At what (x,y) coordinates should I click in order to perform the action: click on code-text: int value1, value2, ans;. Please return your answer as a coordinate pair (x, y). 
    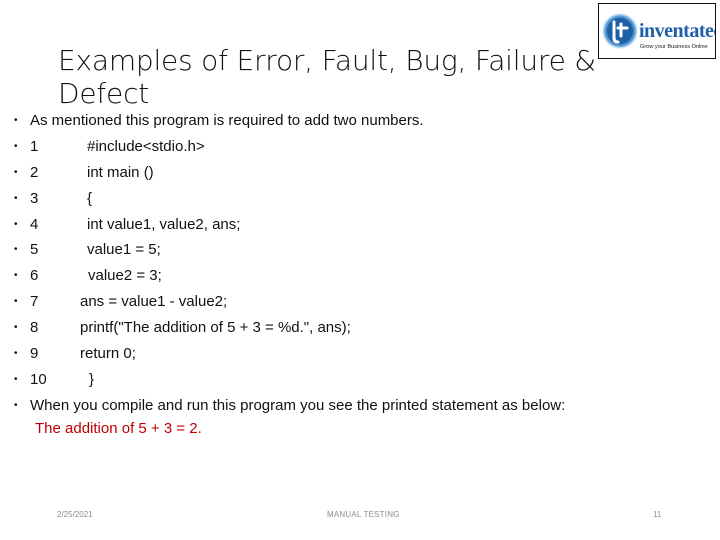
    Looking at the image, I should click on (164, 224).